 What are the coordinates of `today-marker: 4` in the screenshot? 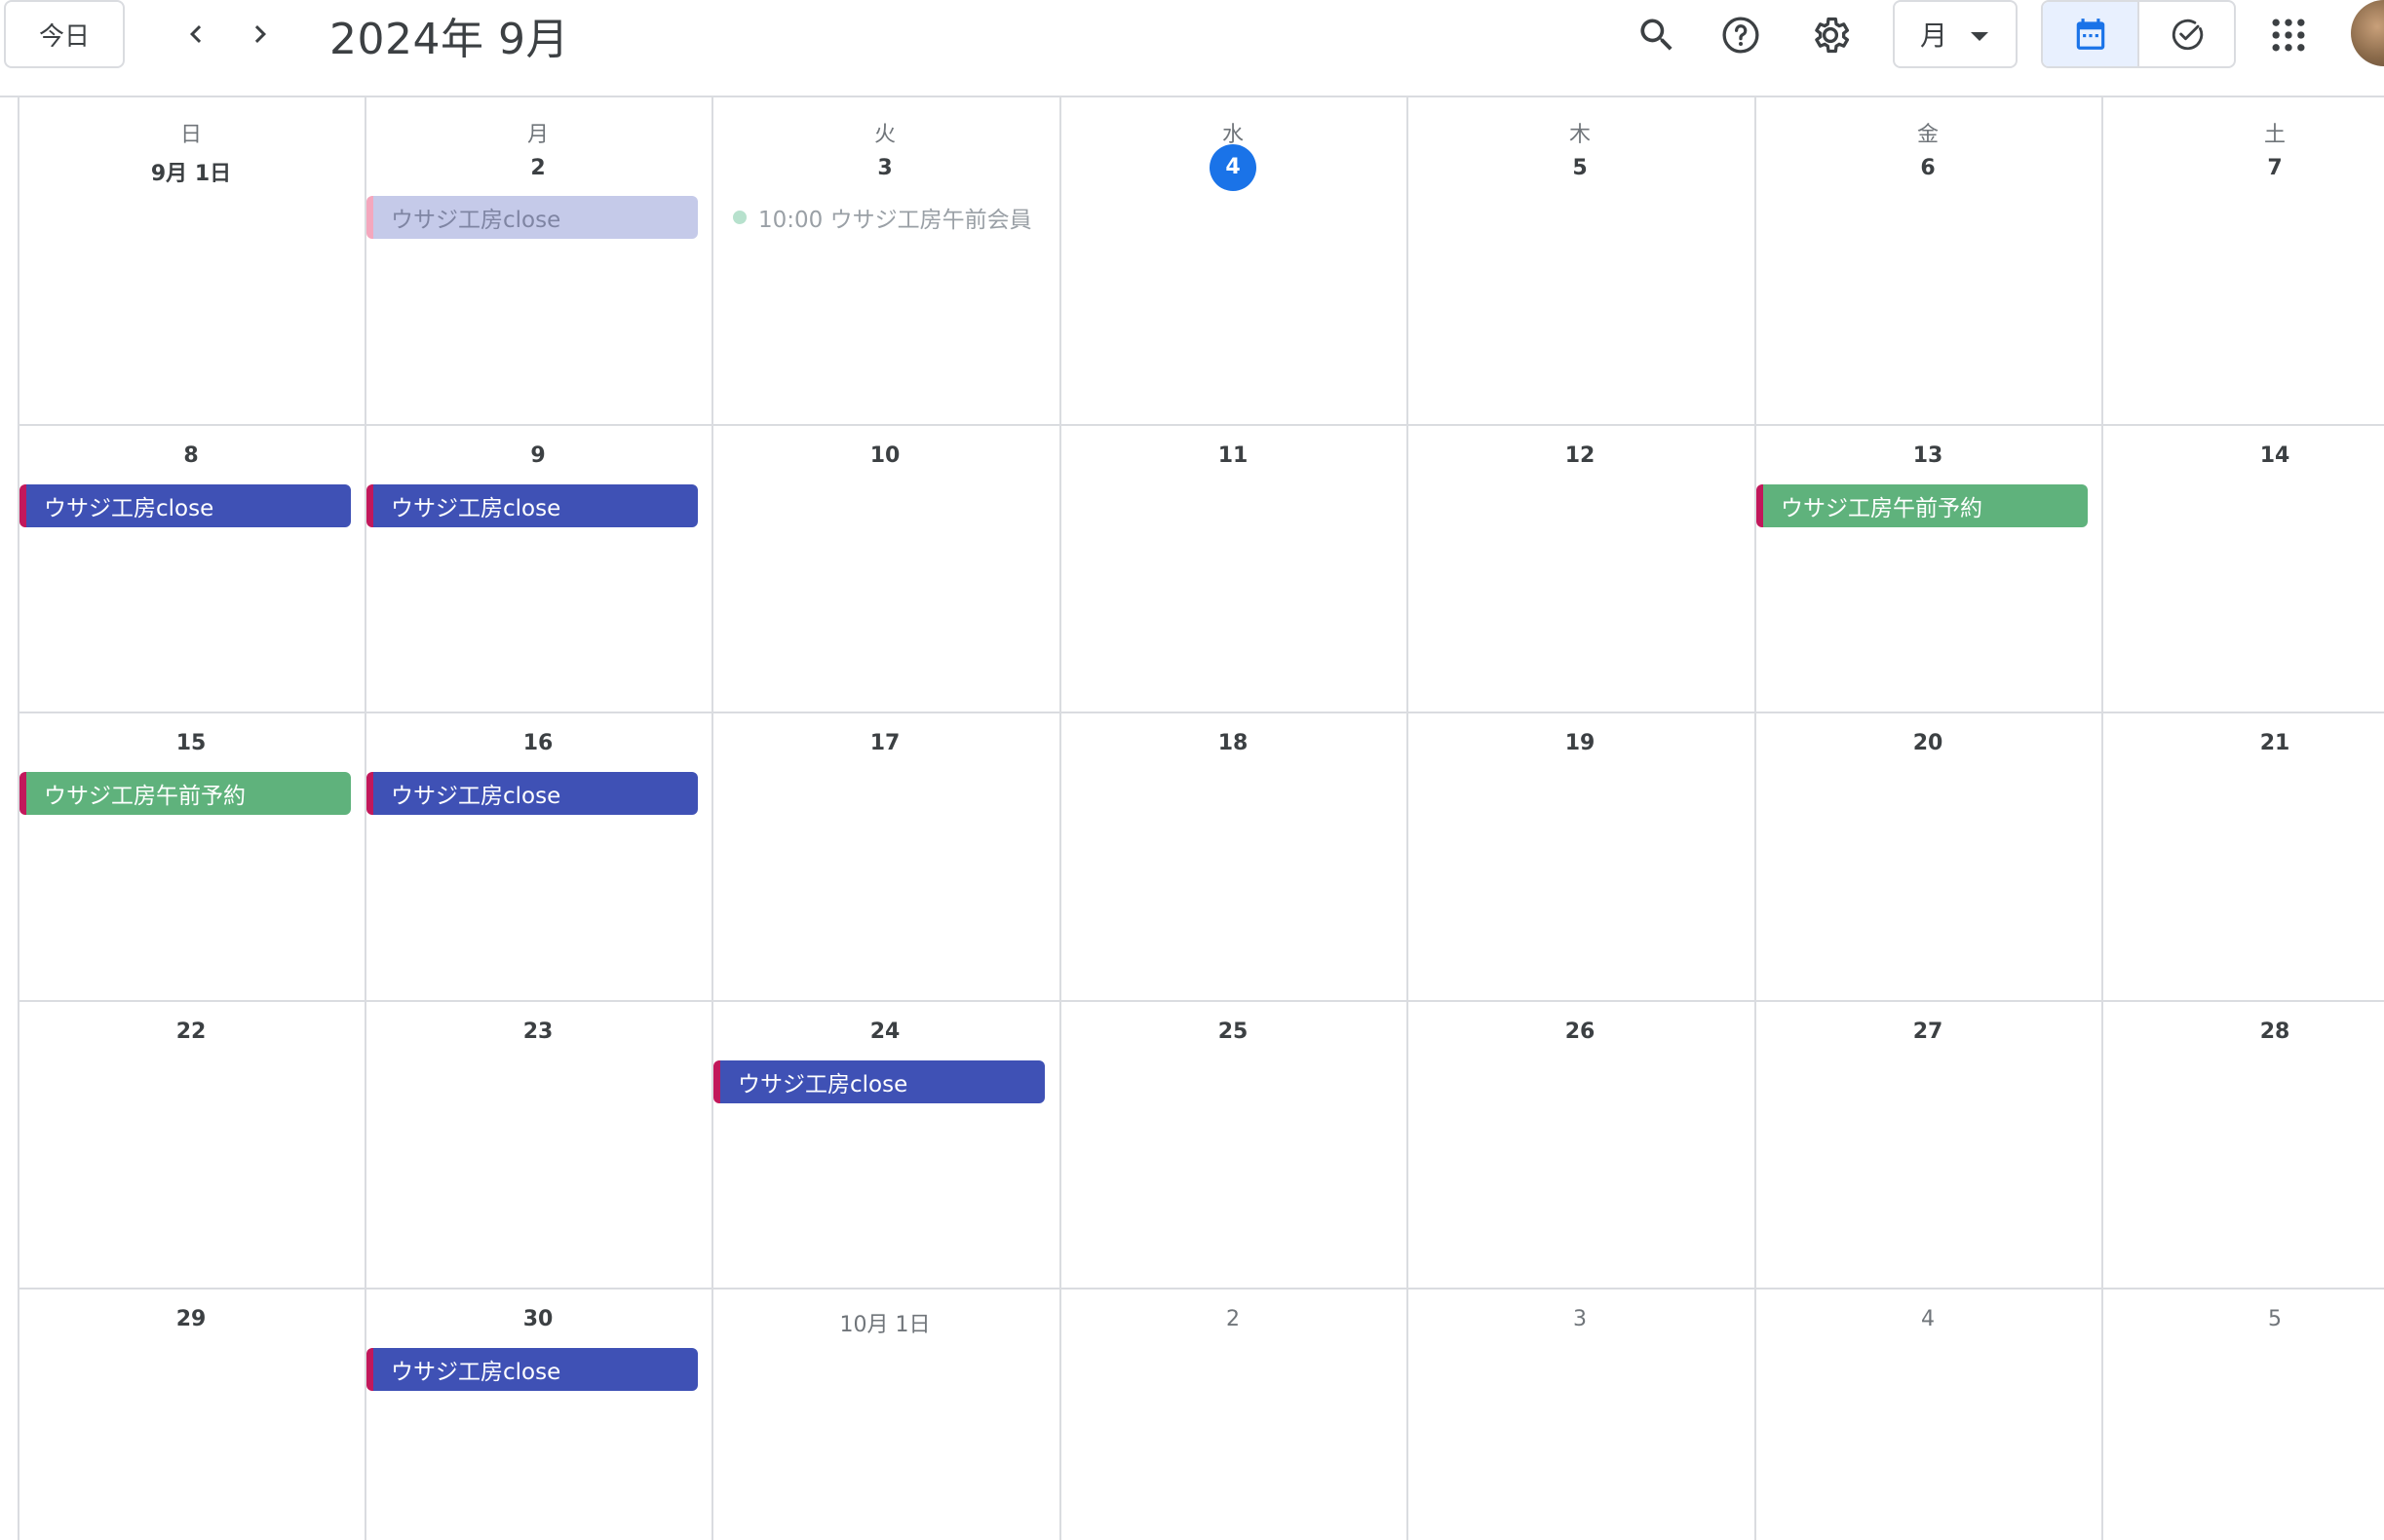 It's located at (1233, 167).